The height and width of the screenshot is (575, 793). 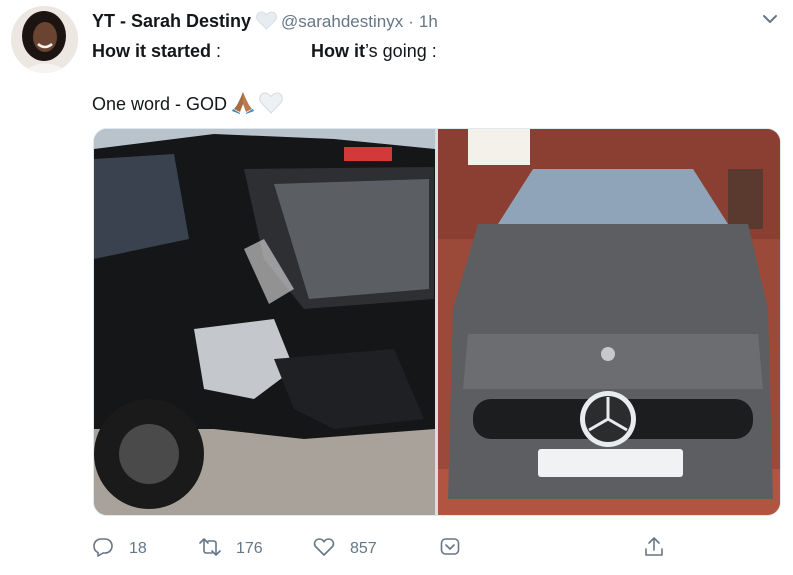 I want to click on tweet-text-line-1: How it started : How it’s going :, so click(x=264, y=51).